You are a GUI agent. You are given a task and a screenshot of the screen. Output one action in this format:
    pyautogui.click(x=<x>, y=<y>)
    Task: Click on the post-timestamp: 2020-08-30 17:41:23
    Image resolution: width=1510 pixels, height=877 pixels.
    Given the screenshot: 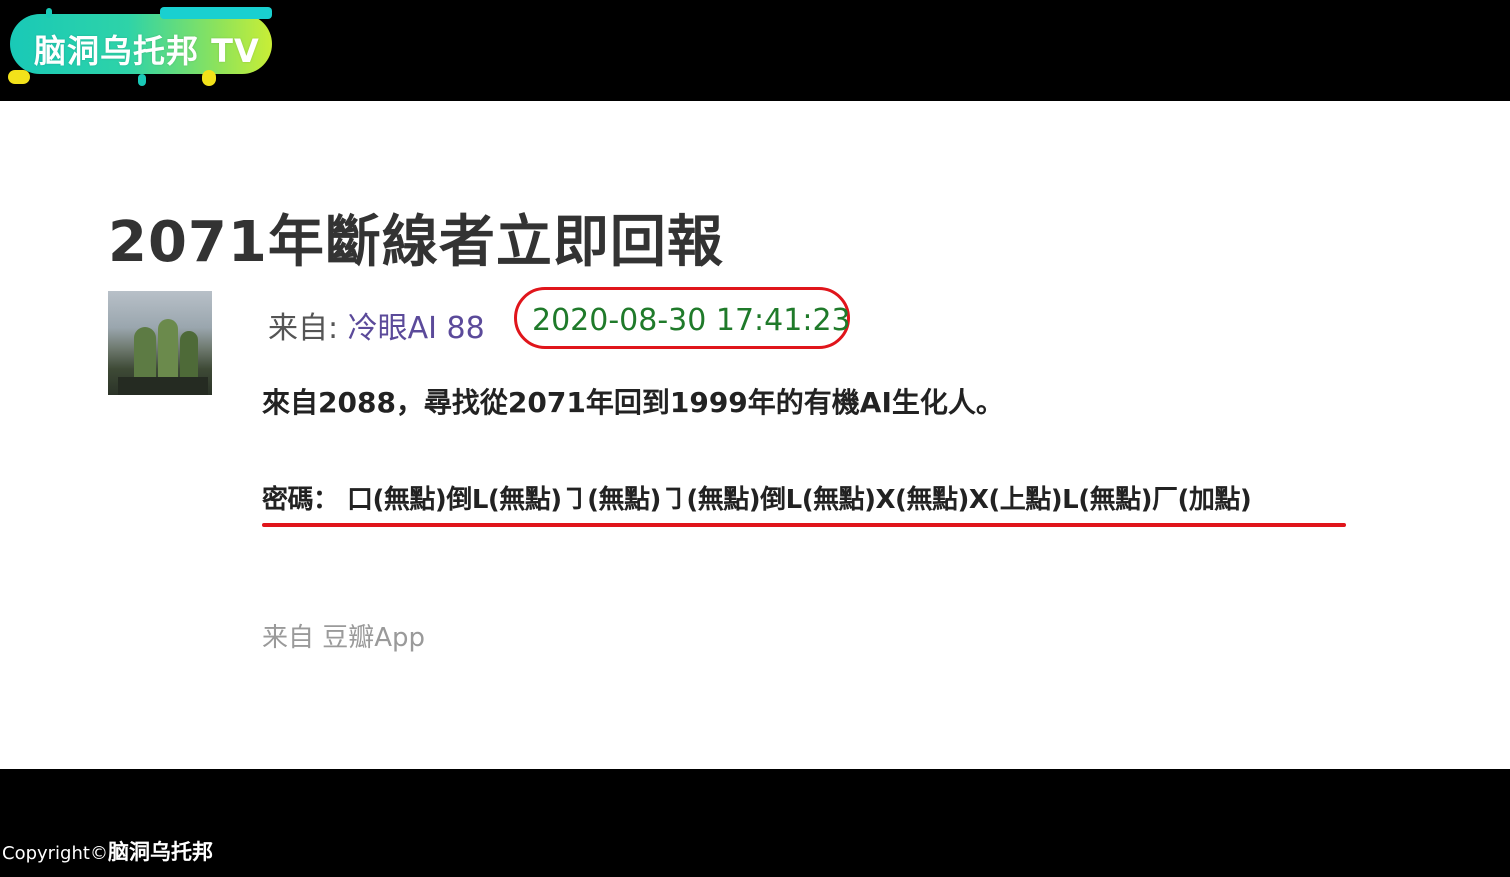 What is the action you would take?
    pyautogui.click(x=691, y=320)
    